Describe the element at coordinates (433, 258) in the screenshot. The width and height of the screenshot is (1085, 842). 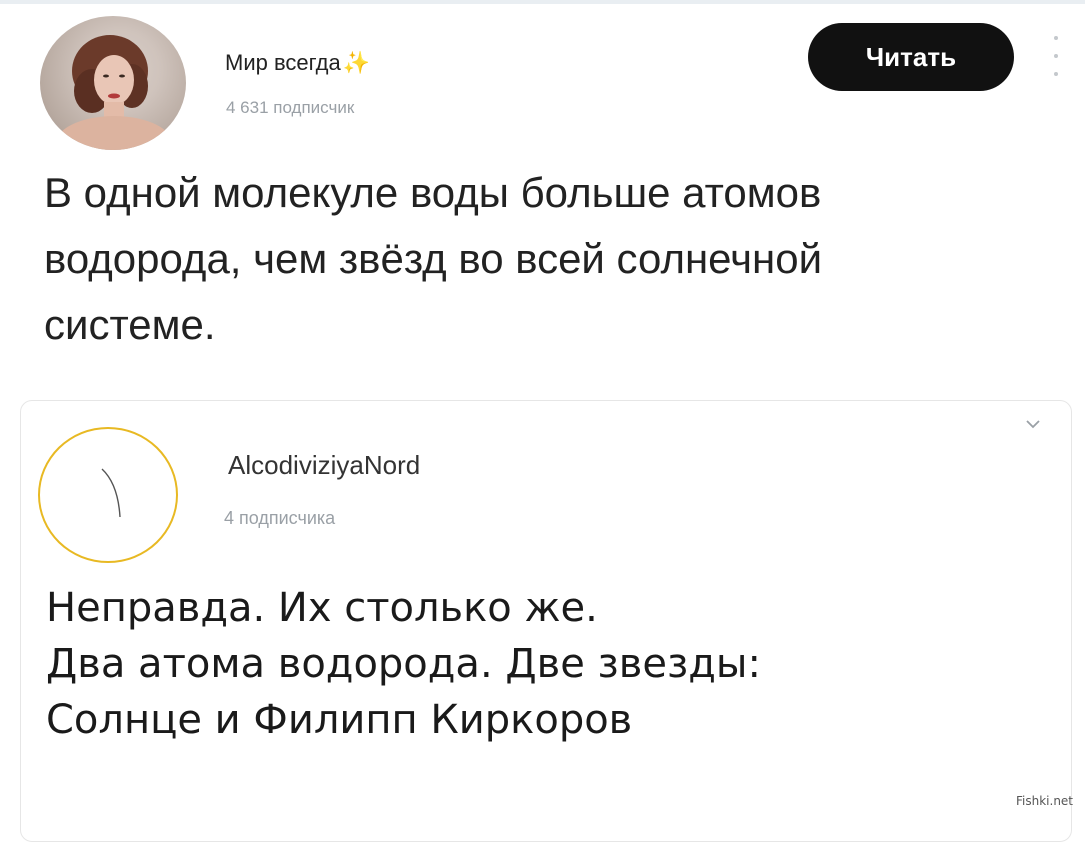
I see `post-text-line: водорода, чем звёзд во всей солнечной` at that location.